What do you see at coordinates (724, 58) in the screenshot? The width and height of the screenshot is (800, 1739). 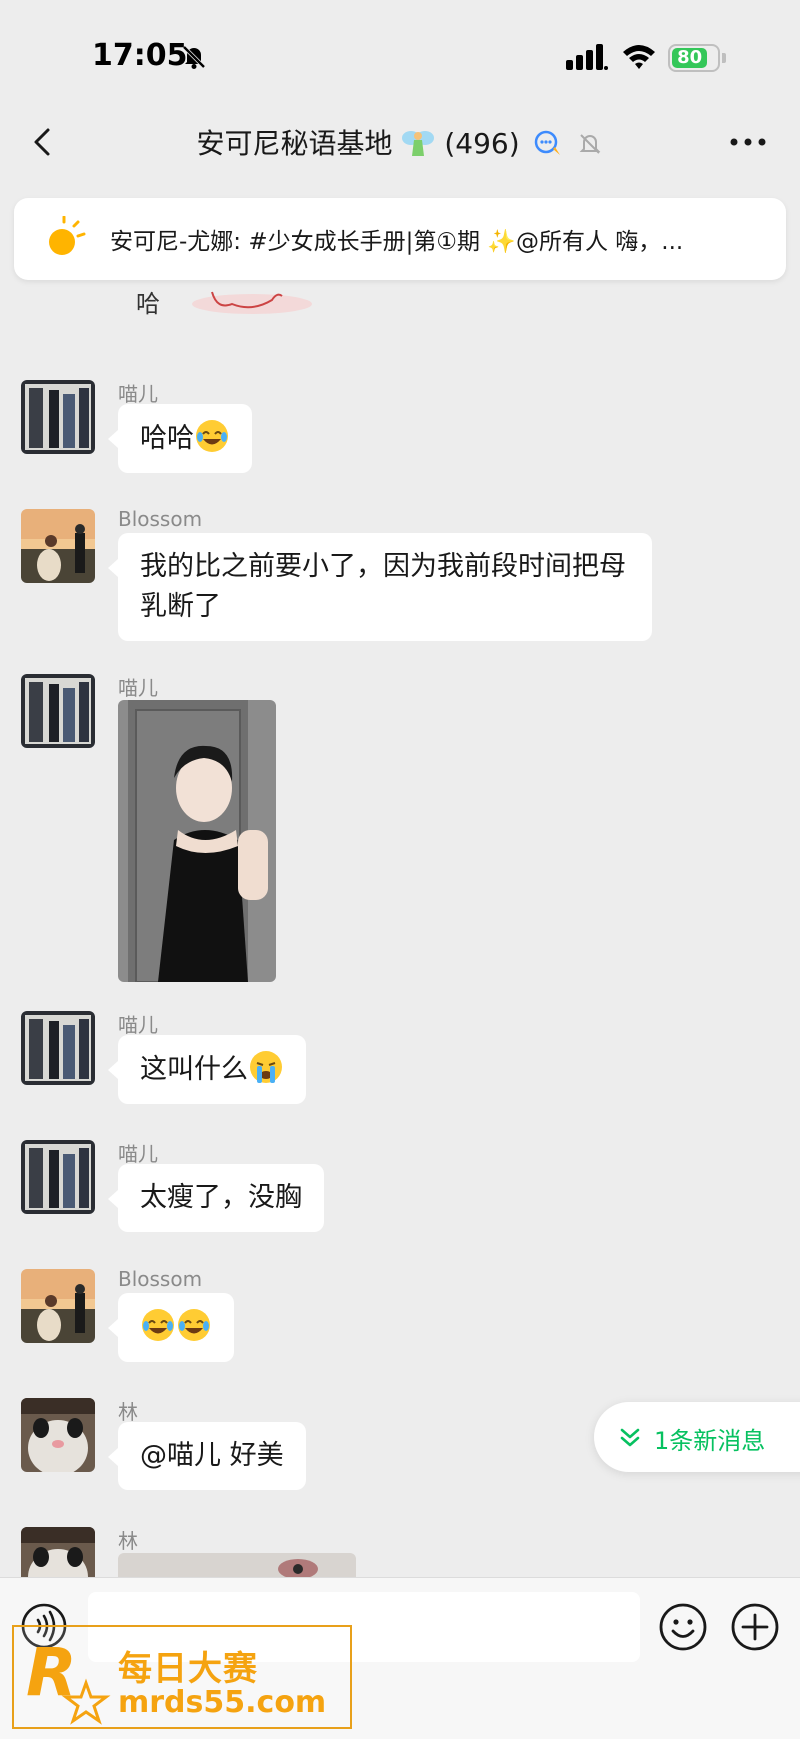 I see `battery-cap` at bounding box center [724, 58].